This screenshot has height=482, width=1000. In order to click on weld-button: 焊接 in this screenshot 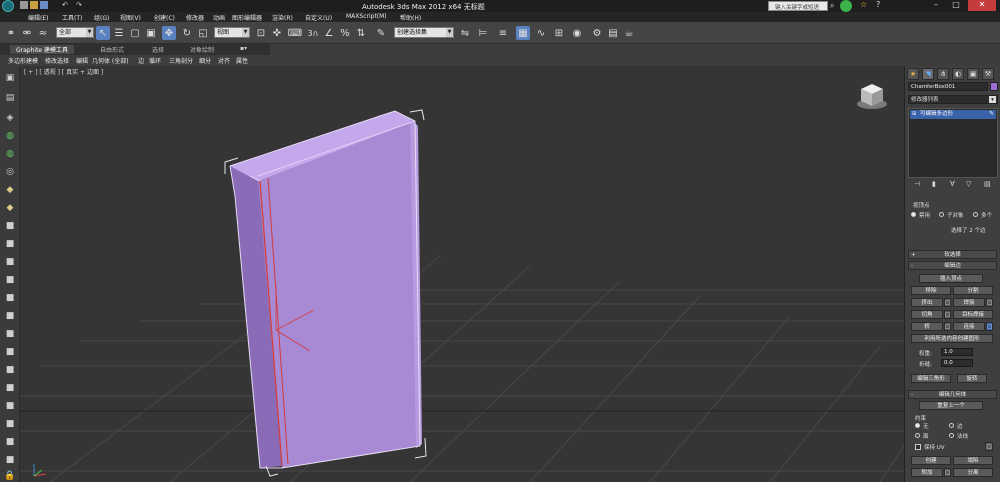, I will do `click(969, 302)`.